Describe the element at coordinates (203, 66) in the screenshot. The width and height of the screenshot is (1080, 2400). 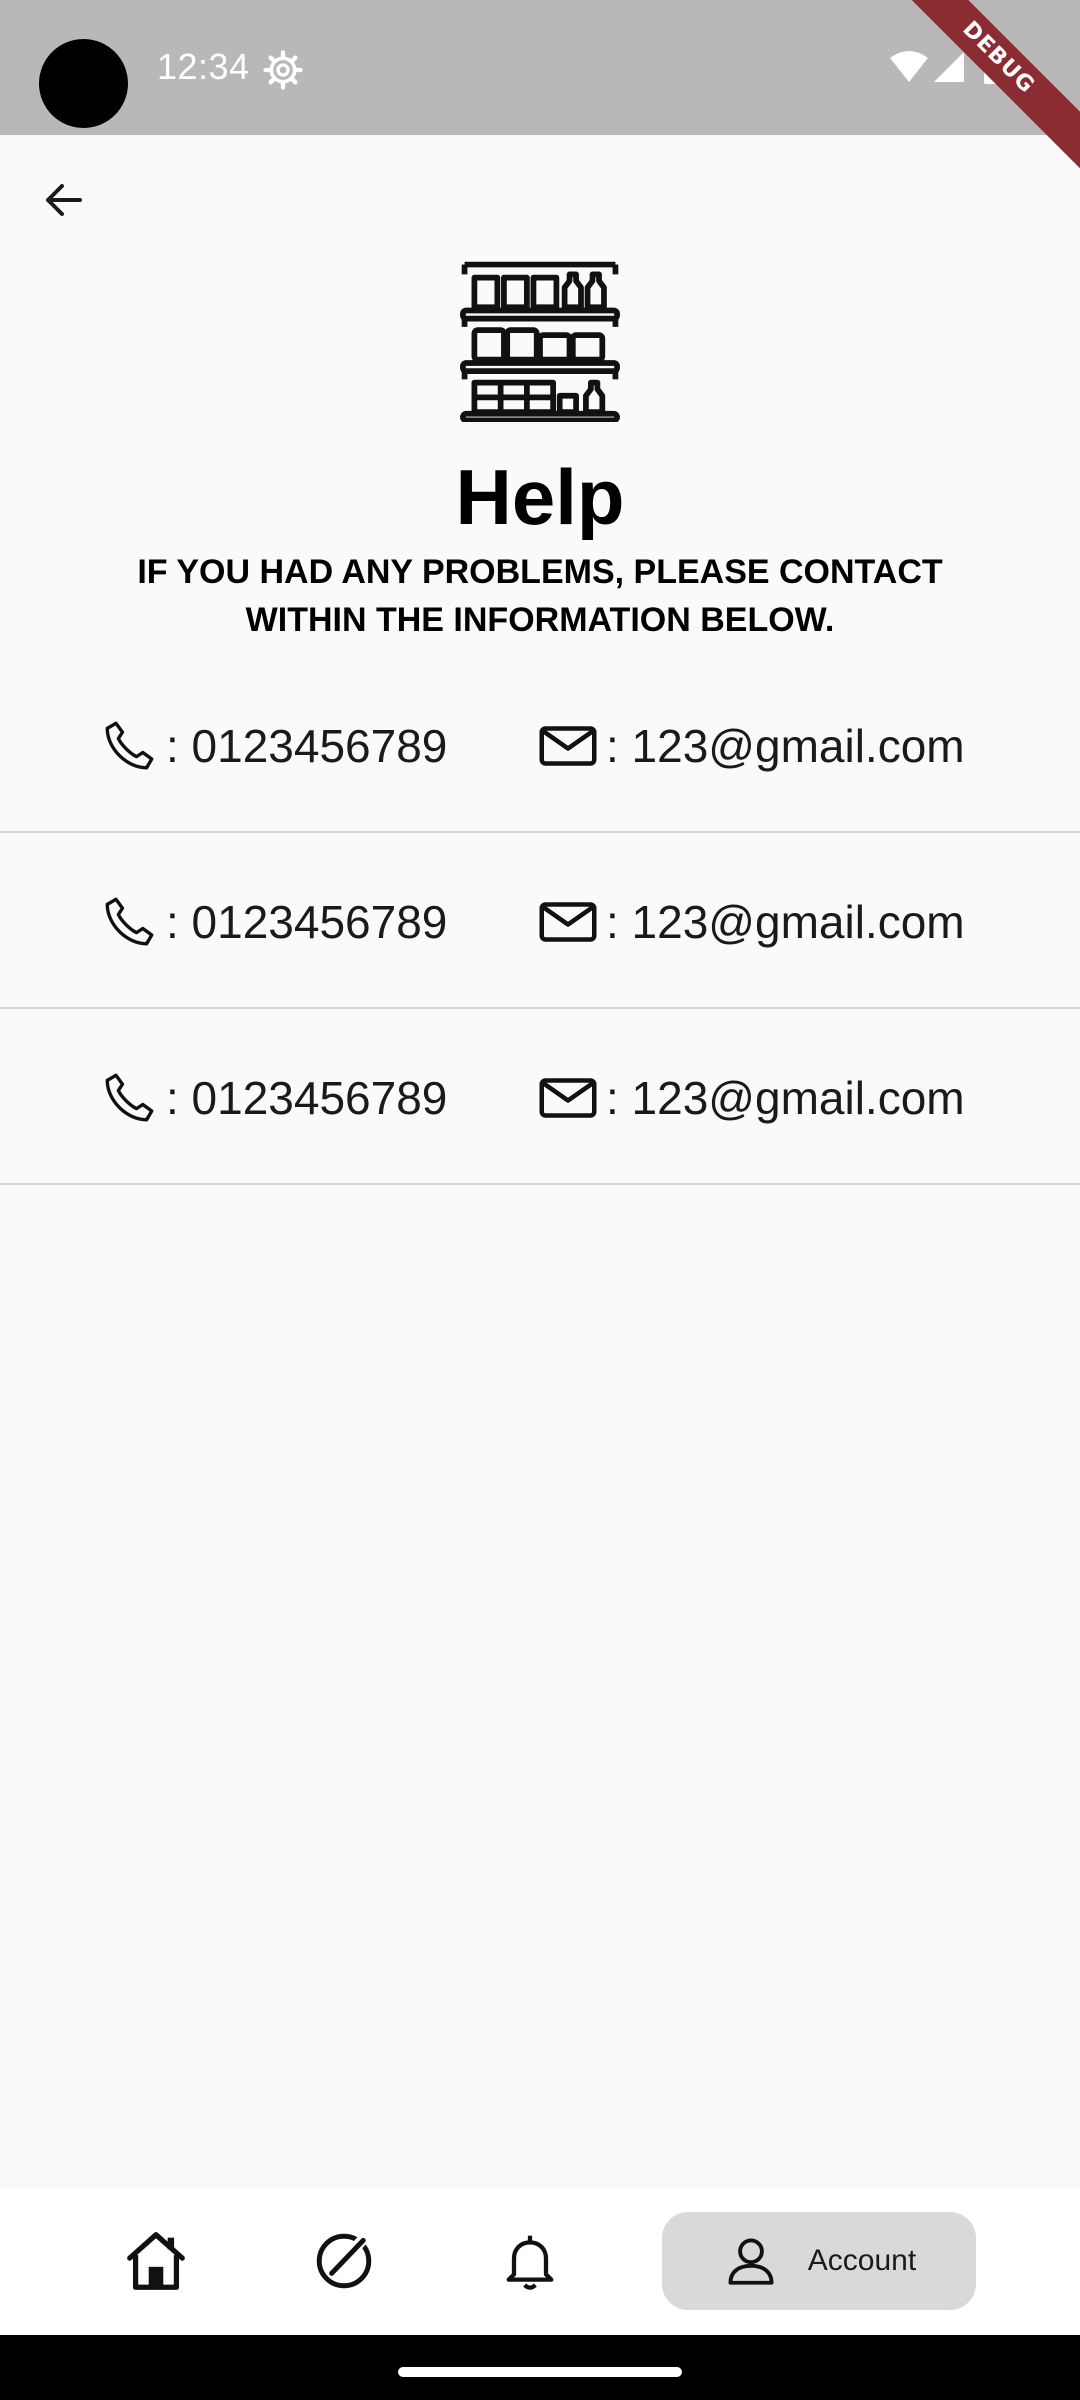
I see `status-time: 12:34` at that location.